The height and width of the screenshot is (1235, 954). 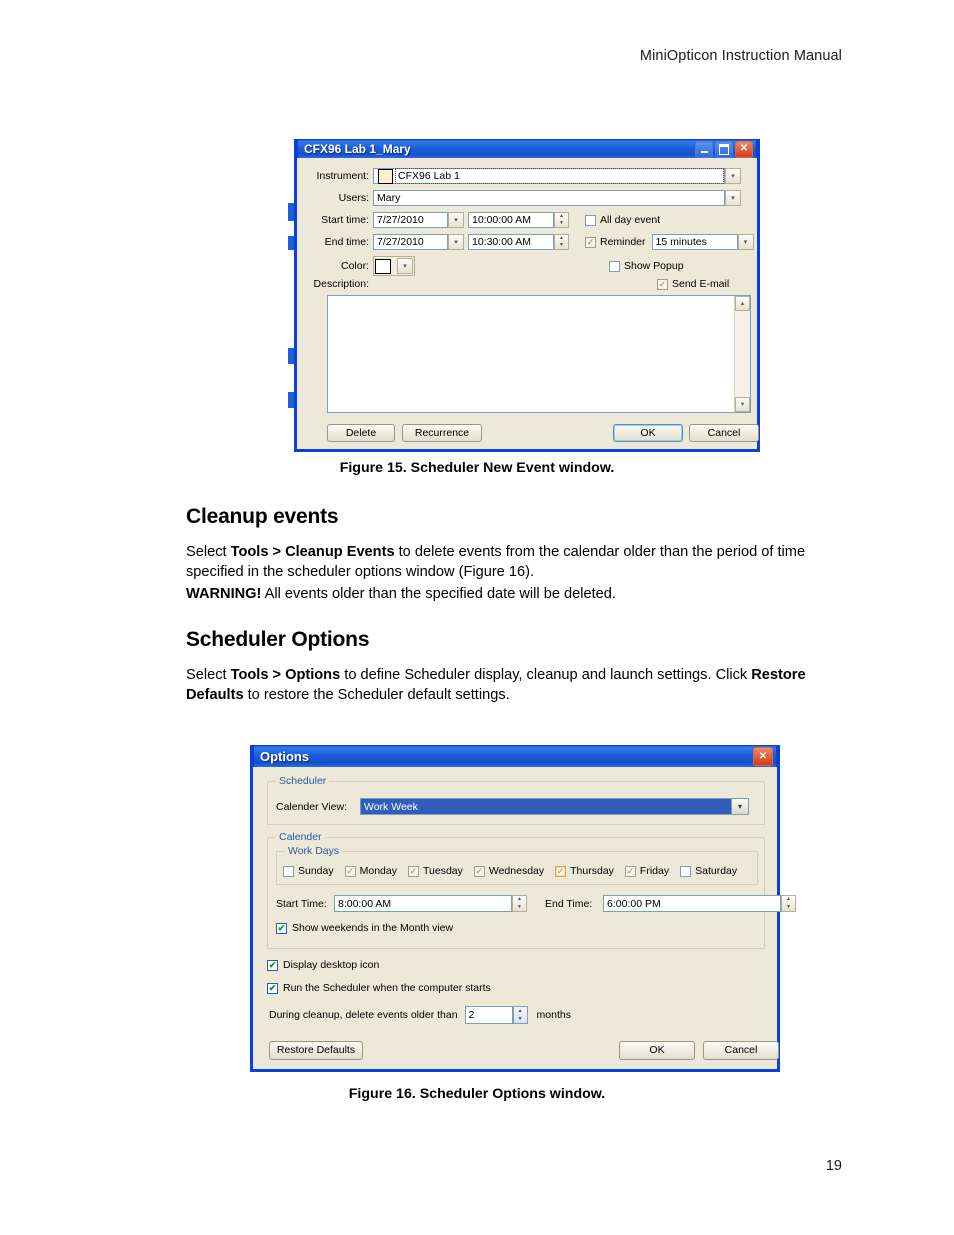 What do you see at coordinates (742, 303) in the screenshot?
I see `scroll-up-icon: ▲` at bounding box center [742, 303].